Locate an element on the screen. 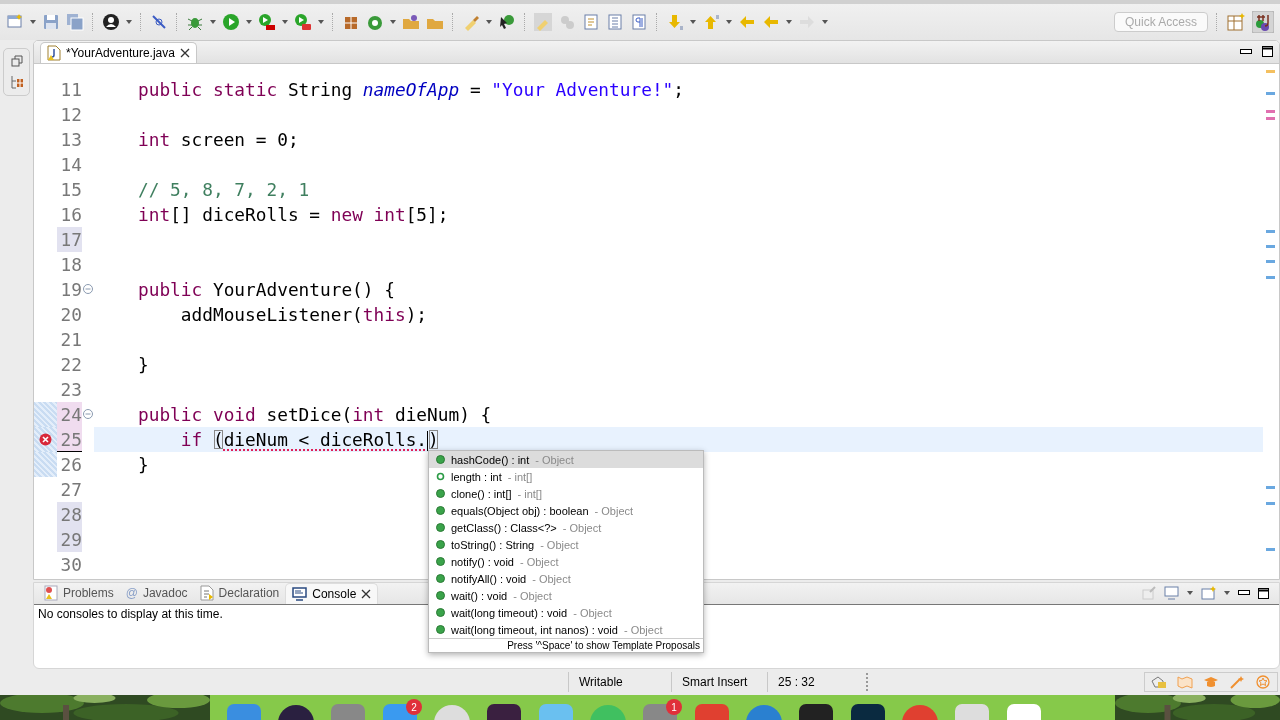 The height and width of the screenshot is (720, 1280). completion-item: wait(long timeout, int nanos) : void - Object is located at coordinates (566, 629).